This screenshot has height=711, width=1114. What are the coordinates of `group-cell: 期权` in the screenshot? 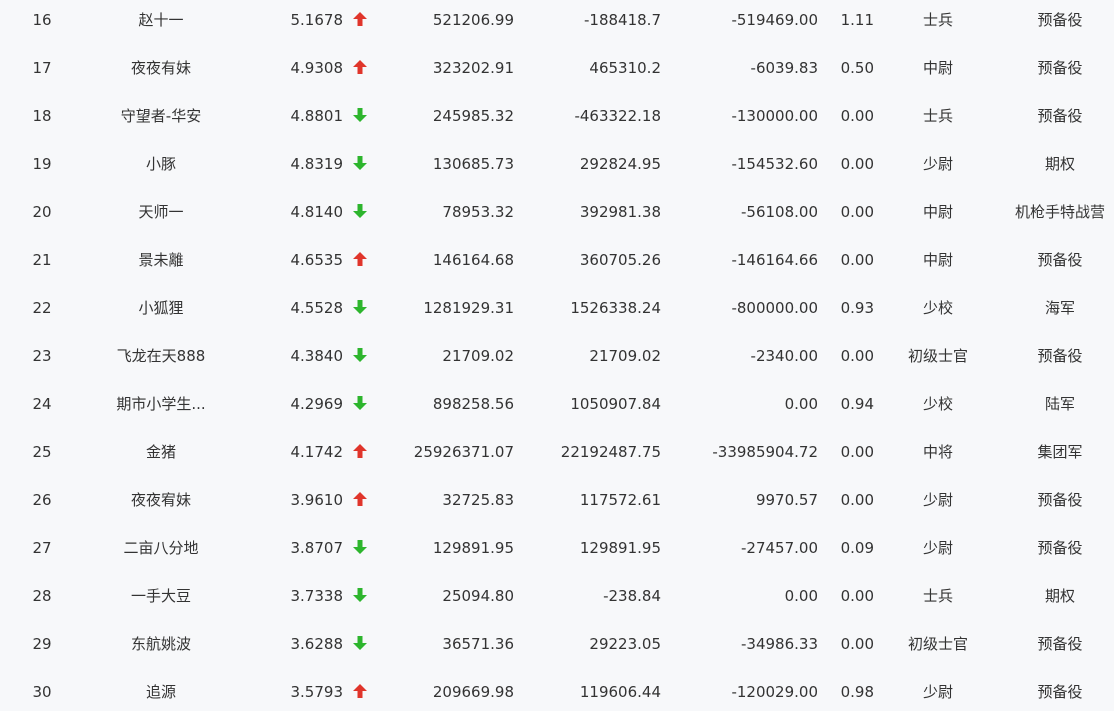 It's located at (1059, 596).